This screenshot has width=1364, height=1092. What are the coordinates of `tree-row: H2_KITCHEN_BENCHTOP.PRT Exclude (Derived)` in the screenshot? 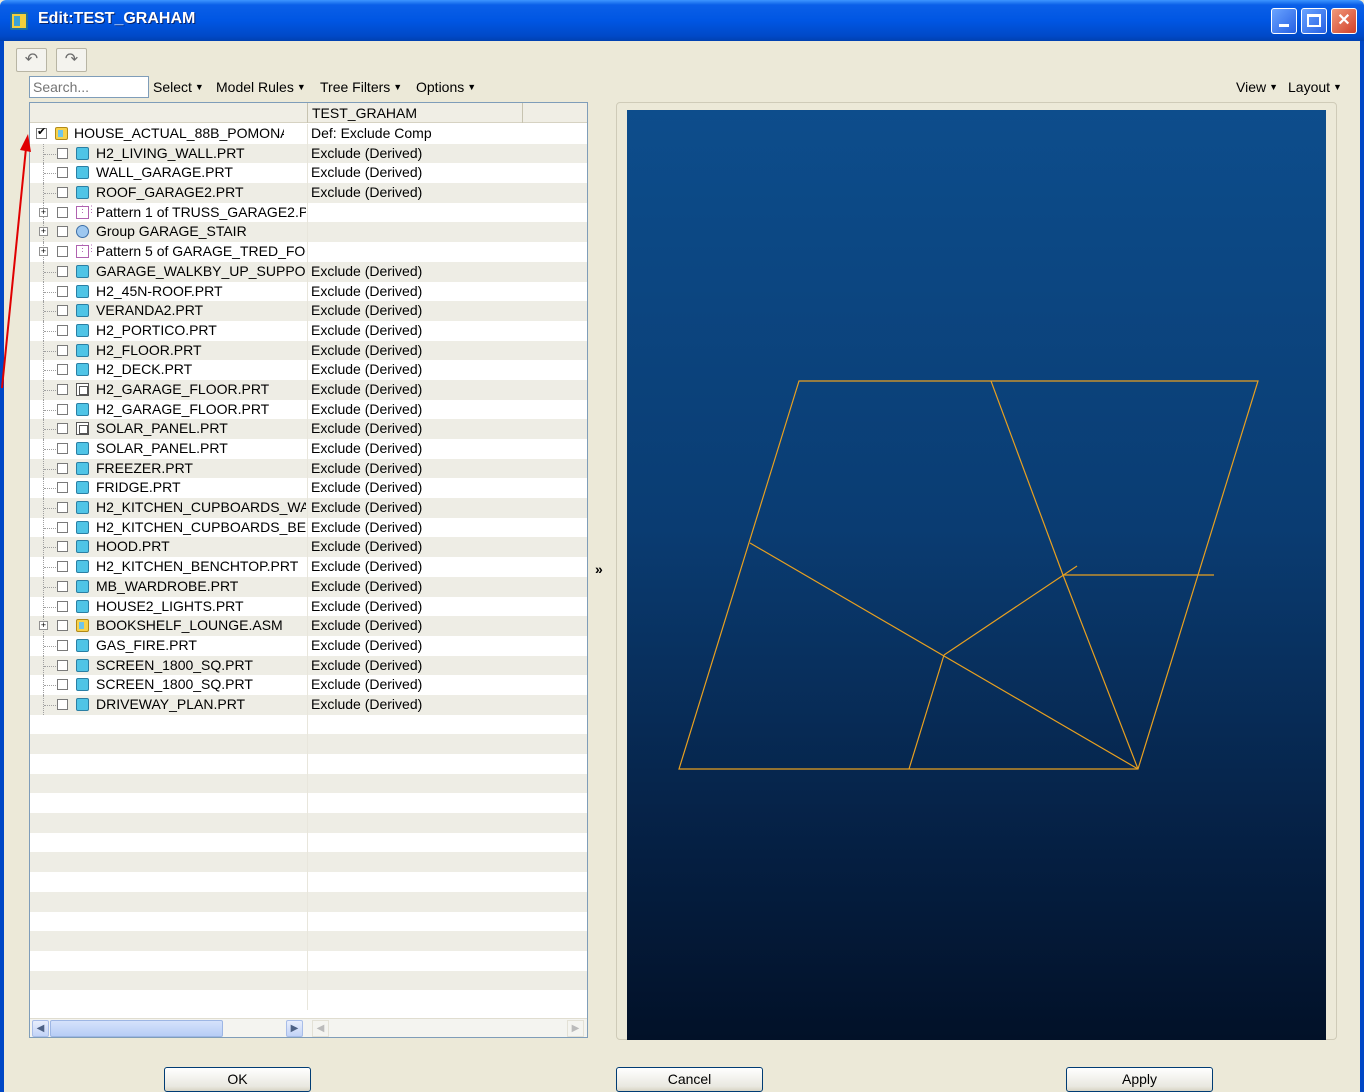 It's located at (308, 567).